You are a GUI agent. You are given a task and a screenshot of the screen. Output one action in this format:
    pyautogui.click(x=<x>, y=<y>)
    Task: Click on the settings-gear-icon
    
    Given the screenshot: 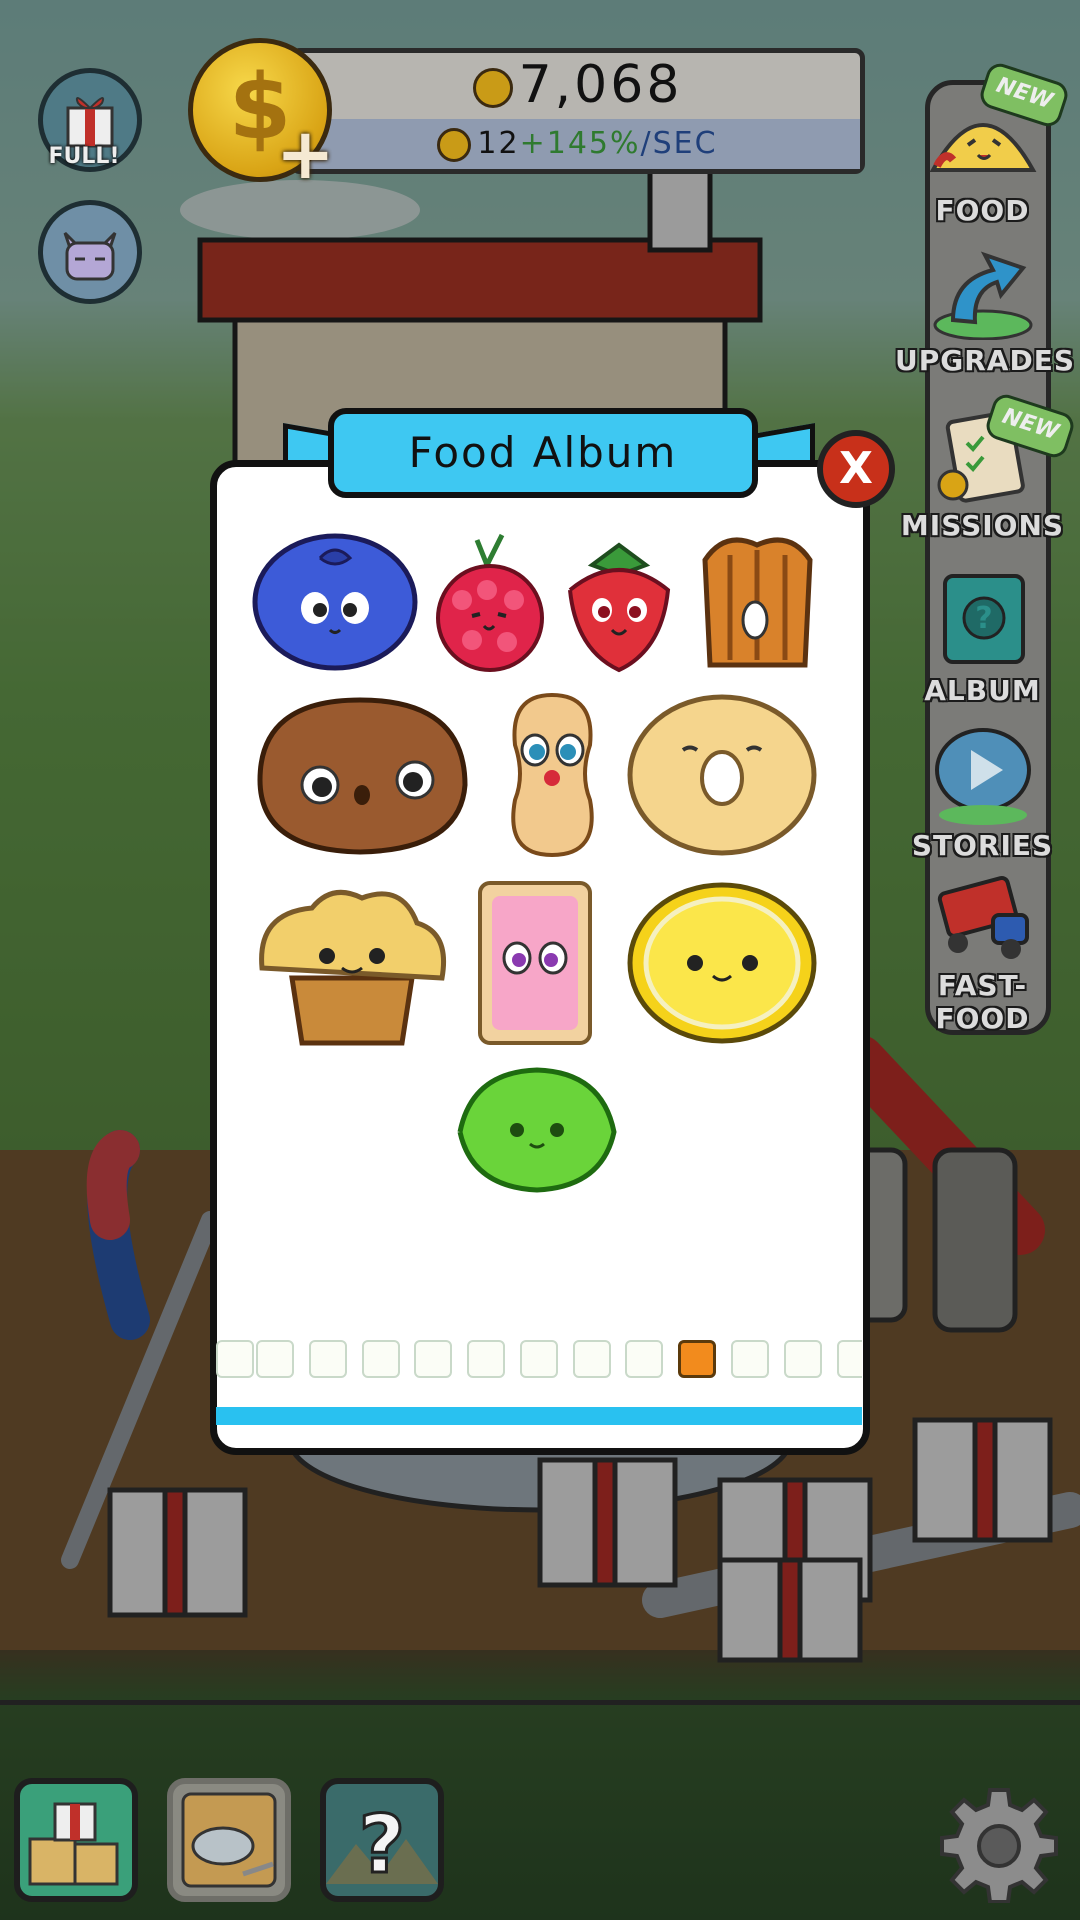 What is the action you would take?
    pyautogui.click(x=999, y=1844)
    